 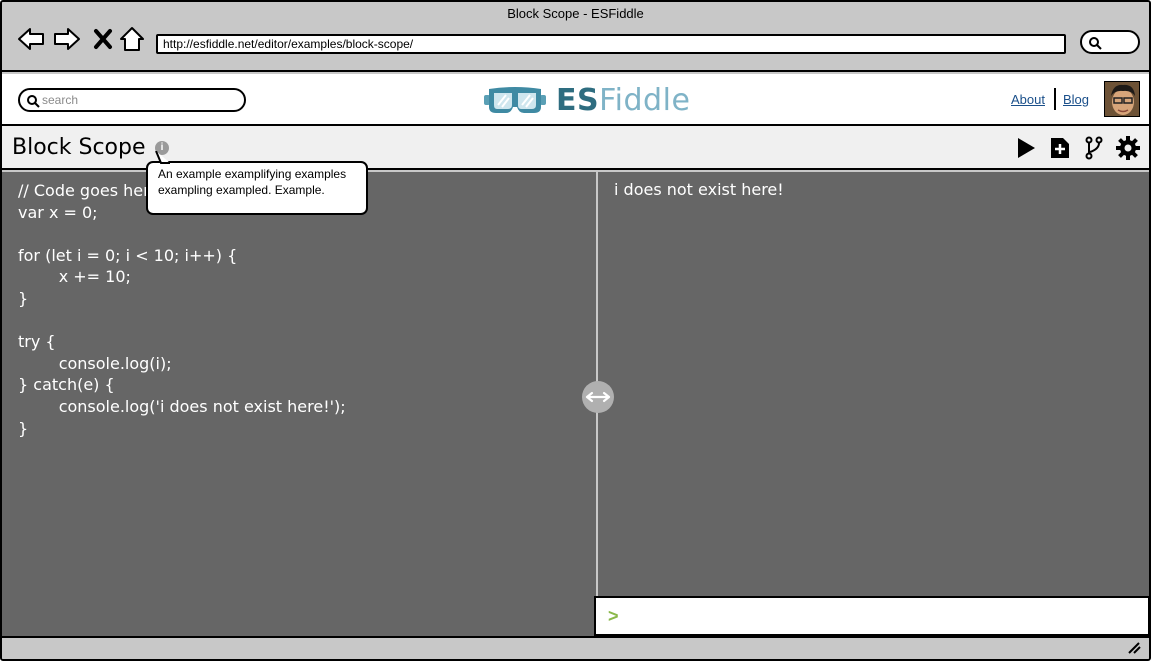 What do you see at coordinates (182, 407) in the screenshot?
I see `code-line: console.log('i does not exist here!');` at bounding box center [182, 407].